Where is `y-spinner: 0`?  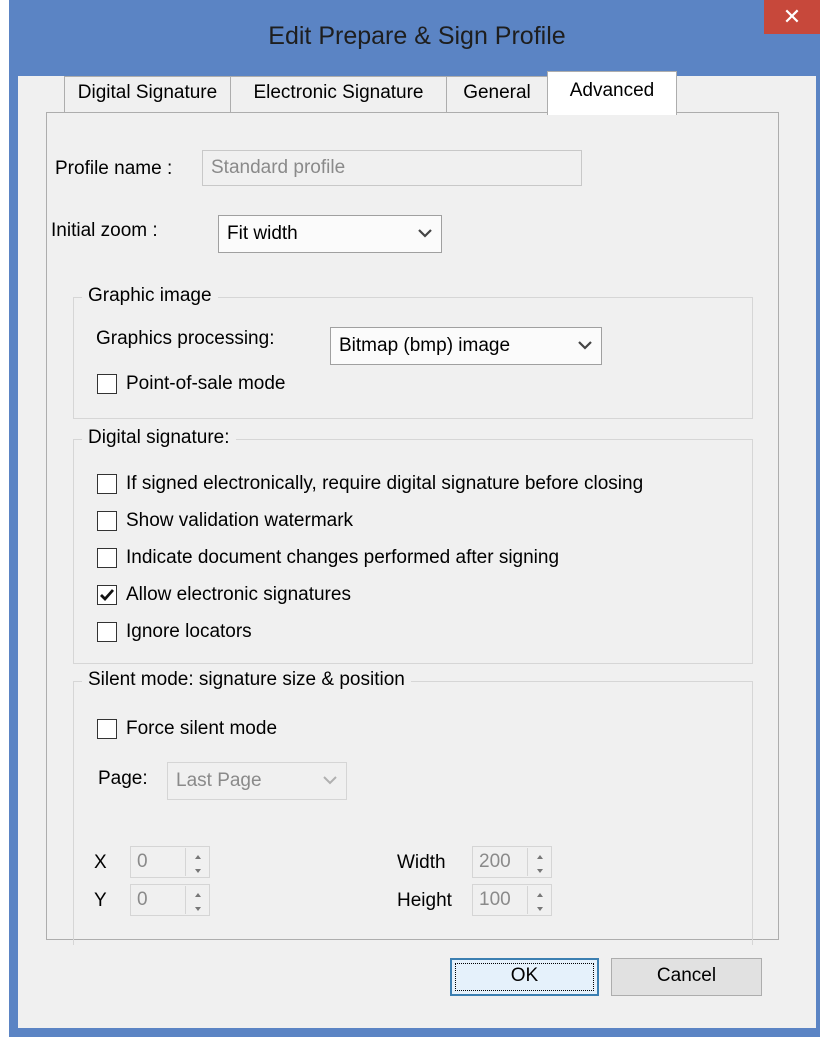
y-spinner: 0 is located at coordinates (170, 900).